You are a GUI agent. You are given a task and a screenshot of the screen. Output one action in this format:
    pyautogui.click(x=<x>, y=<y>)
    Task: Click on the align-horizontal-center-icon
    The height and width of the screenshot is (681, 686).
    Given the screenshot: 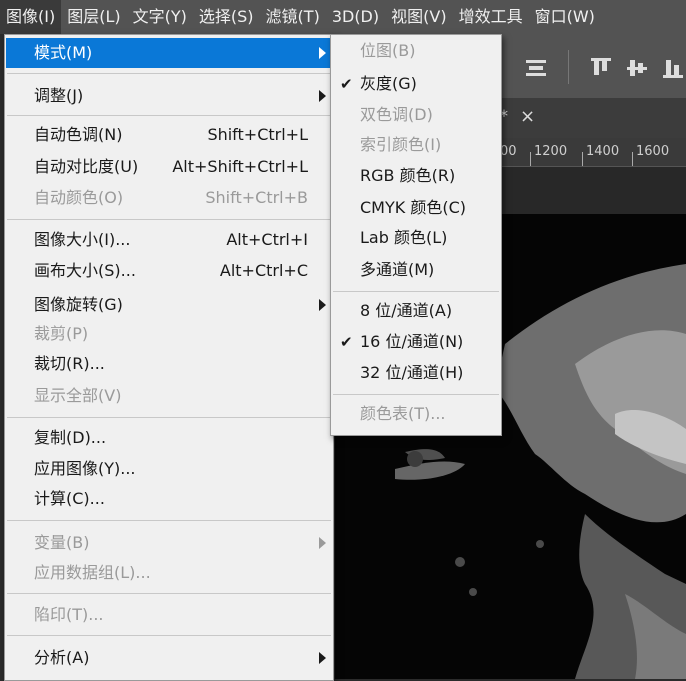 What is the action you would take?
    pyautogui.click(x=536, y=70)
    